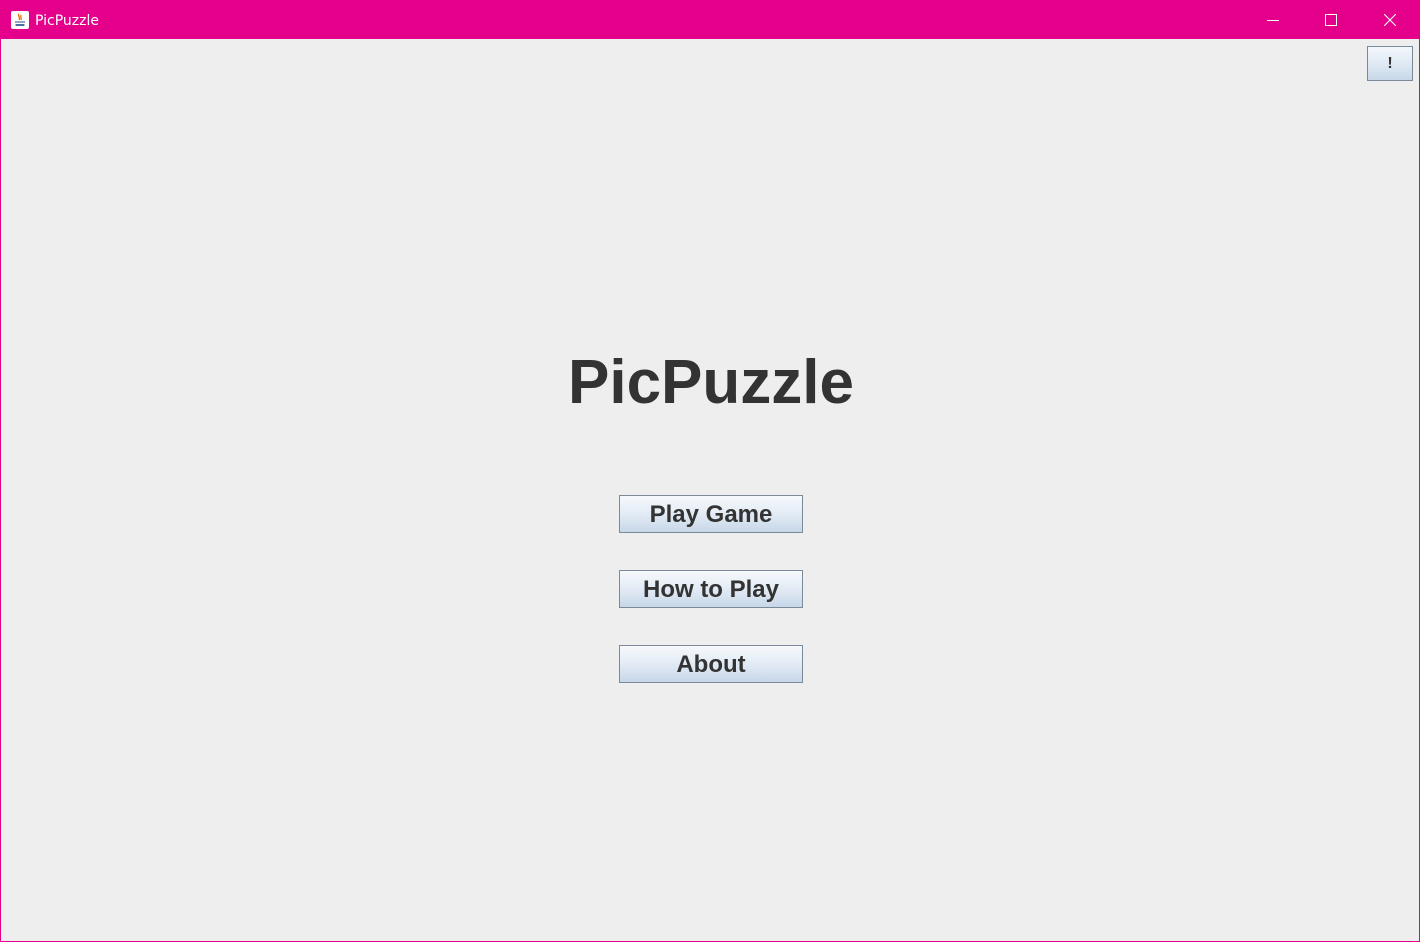 The image size is (1420, 942). I want to click on about-button: About, so click(711, 664).